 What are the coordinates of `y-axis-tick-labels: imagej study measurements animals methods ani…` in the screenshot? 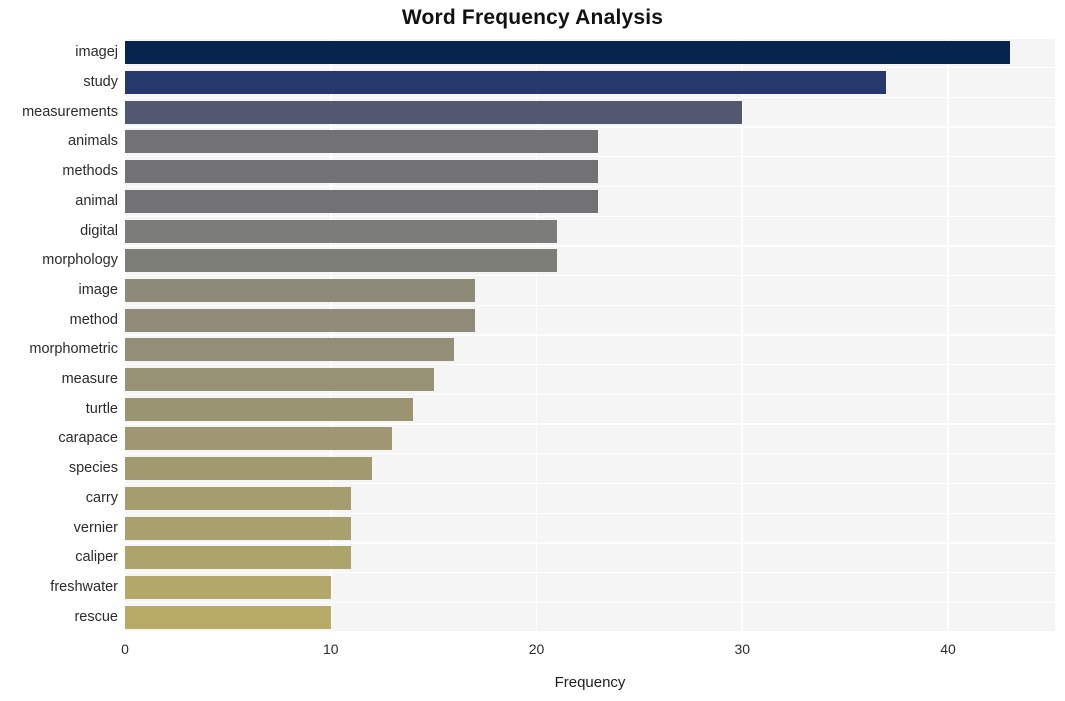 It's located at (59, 335).